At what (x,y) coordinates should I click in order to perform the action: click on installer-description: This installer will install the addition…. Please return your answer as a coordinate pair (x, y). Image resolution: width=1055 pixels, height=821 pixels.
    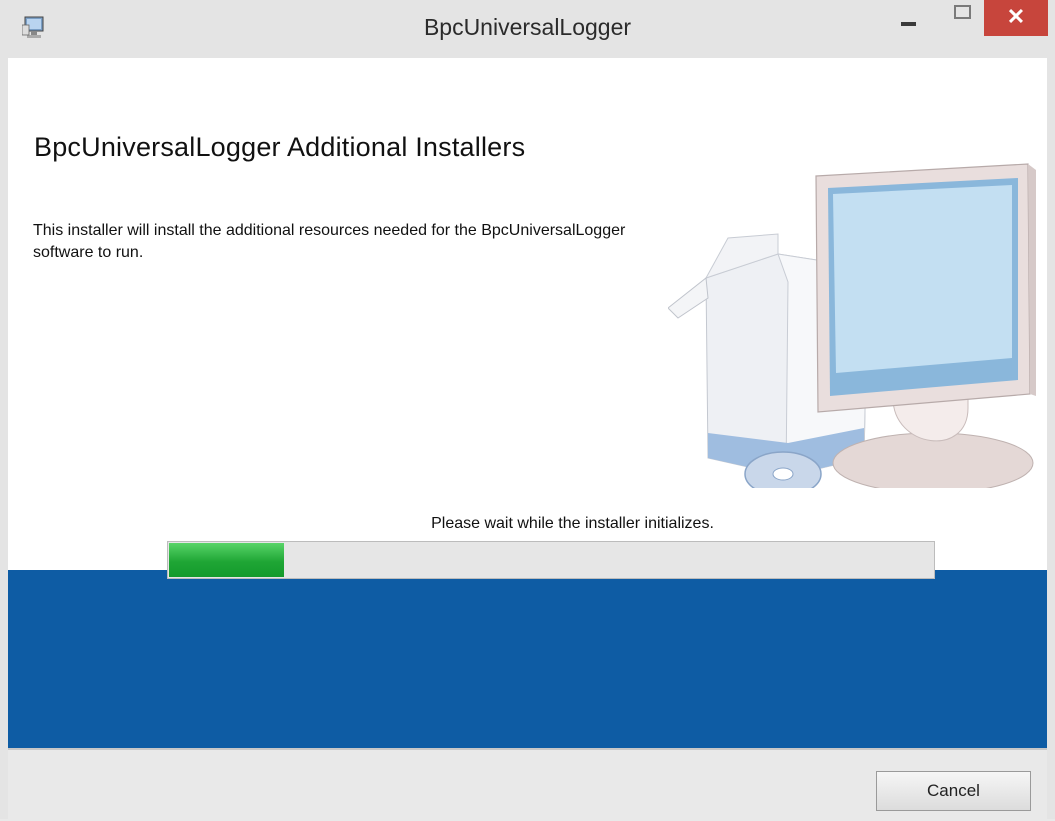
    Looking at the image, I should click on (329, 241).